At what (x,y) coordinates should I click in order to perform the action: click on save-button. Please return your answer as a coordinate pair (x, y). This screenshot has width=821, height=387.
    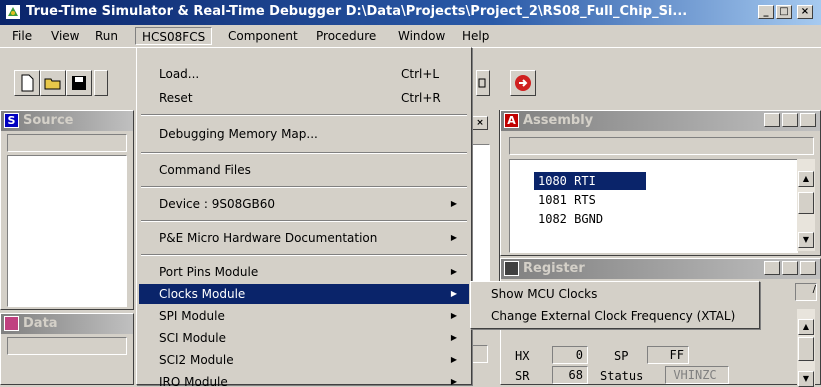
    Looking at the image, I should click on (79, 83).